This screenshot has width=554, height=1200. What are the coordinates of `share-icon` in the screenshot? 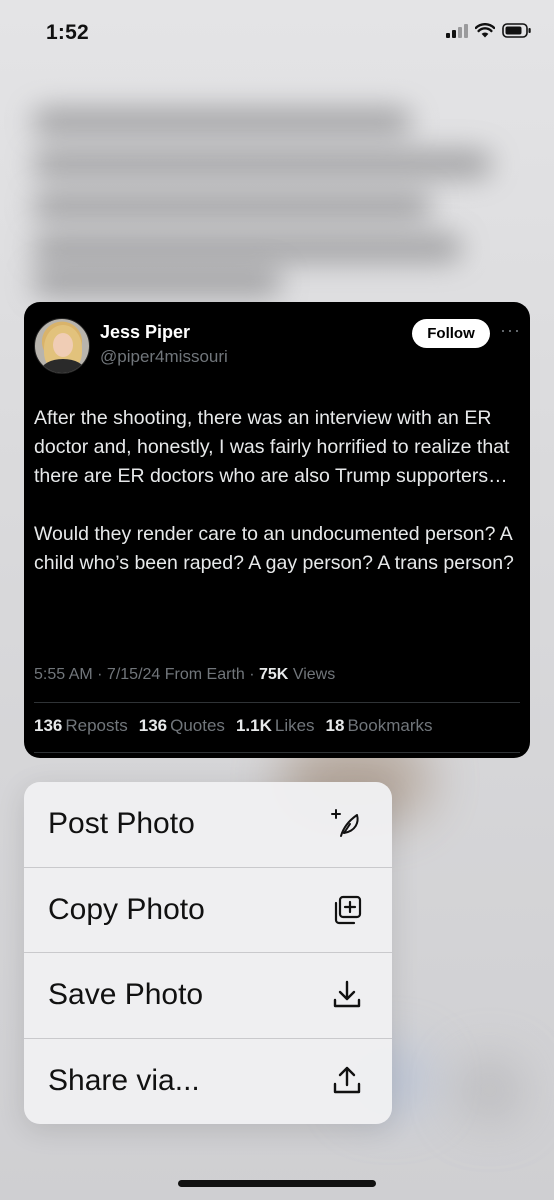 It's located at (347, 1081).